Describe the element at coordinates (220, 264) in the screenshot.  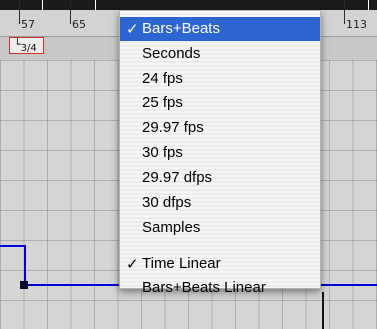
I see `menu-item-time-linear: ✓ Time Linear` at that location.